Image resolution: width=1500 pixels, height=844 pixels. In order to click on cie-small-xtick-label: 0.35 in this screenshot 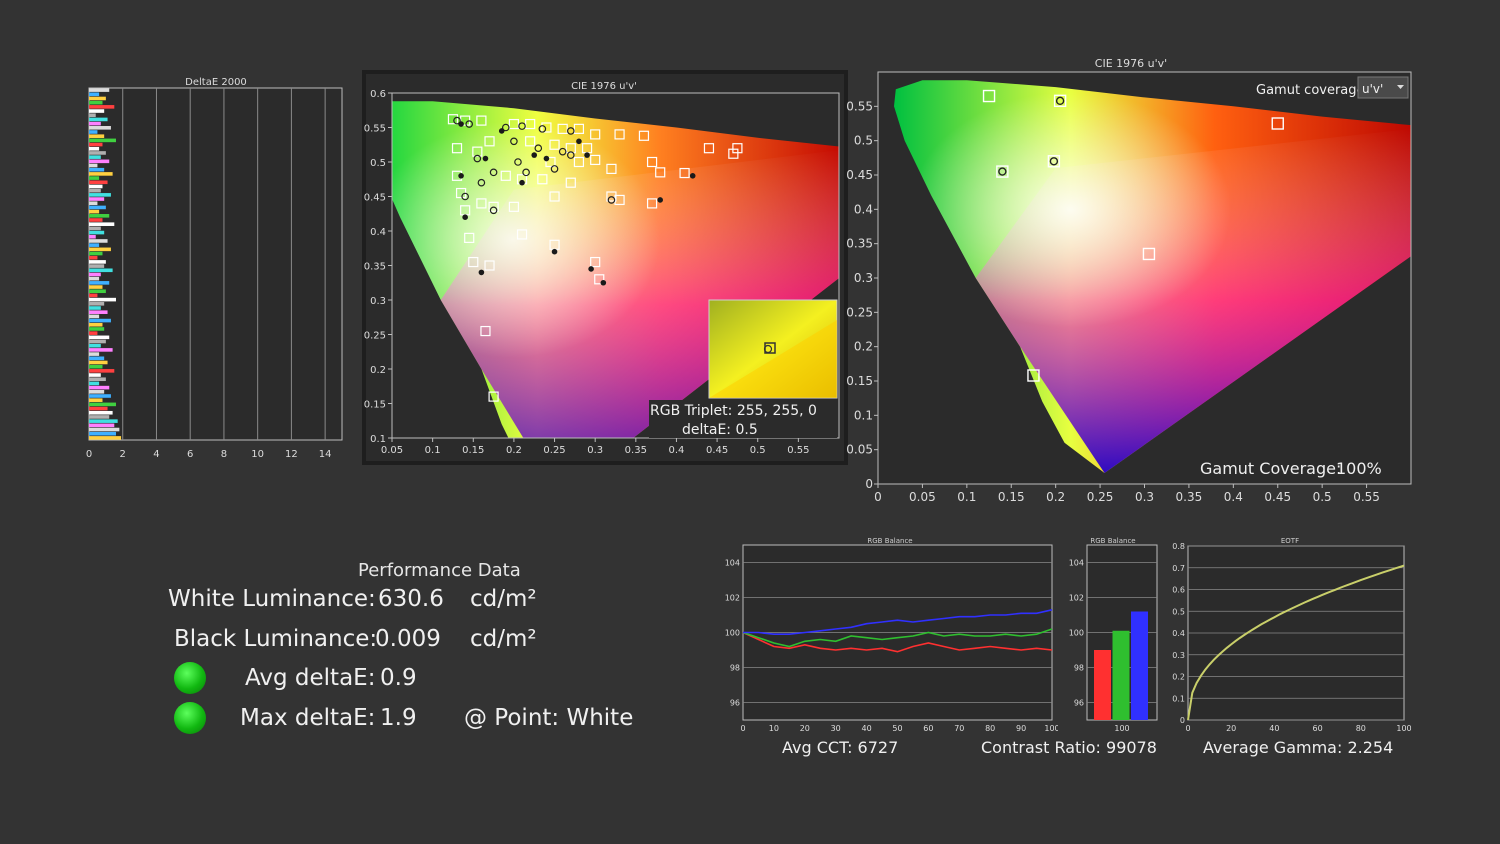, I will do `click(636, 450)`.